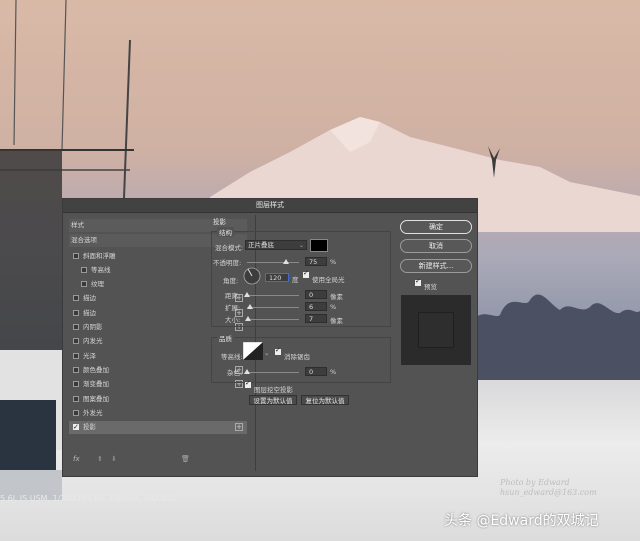 Image resolution: width=640 pixels, height=541 pixels. Describe the element at coordinates (271, 294) in the screenshot. I see `distance-slider` at that location.